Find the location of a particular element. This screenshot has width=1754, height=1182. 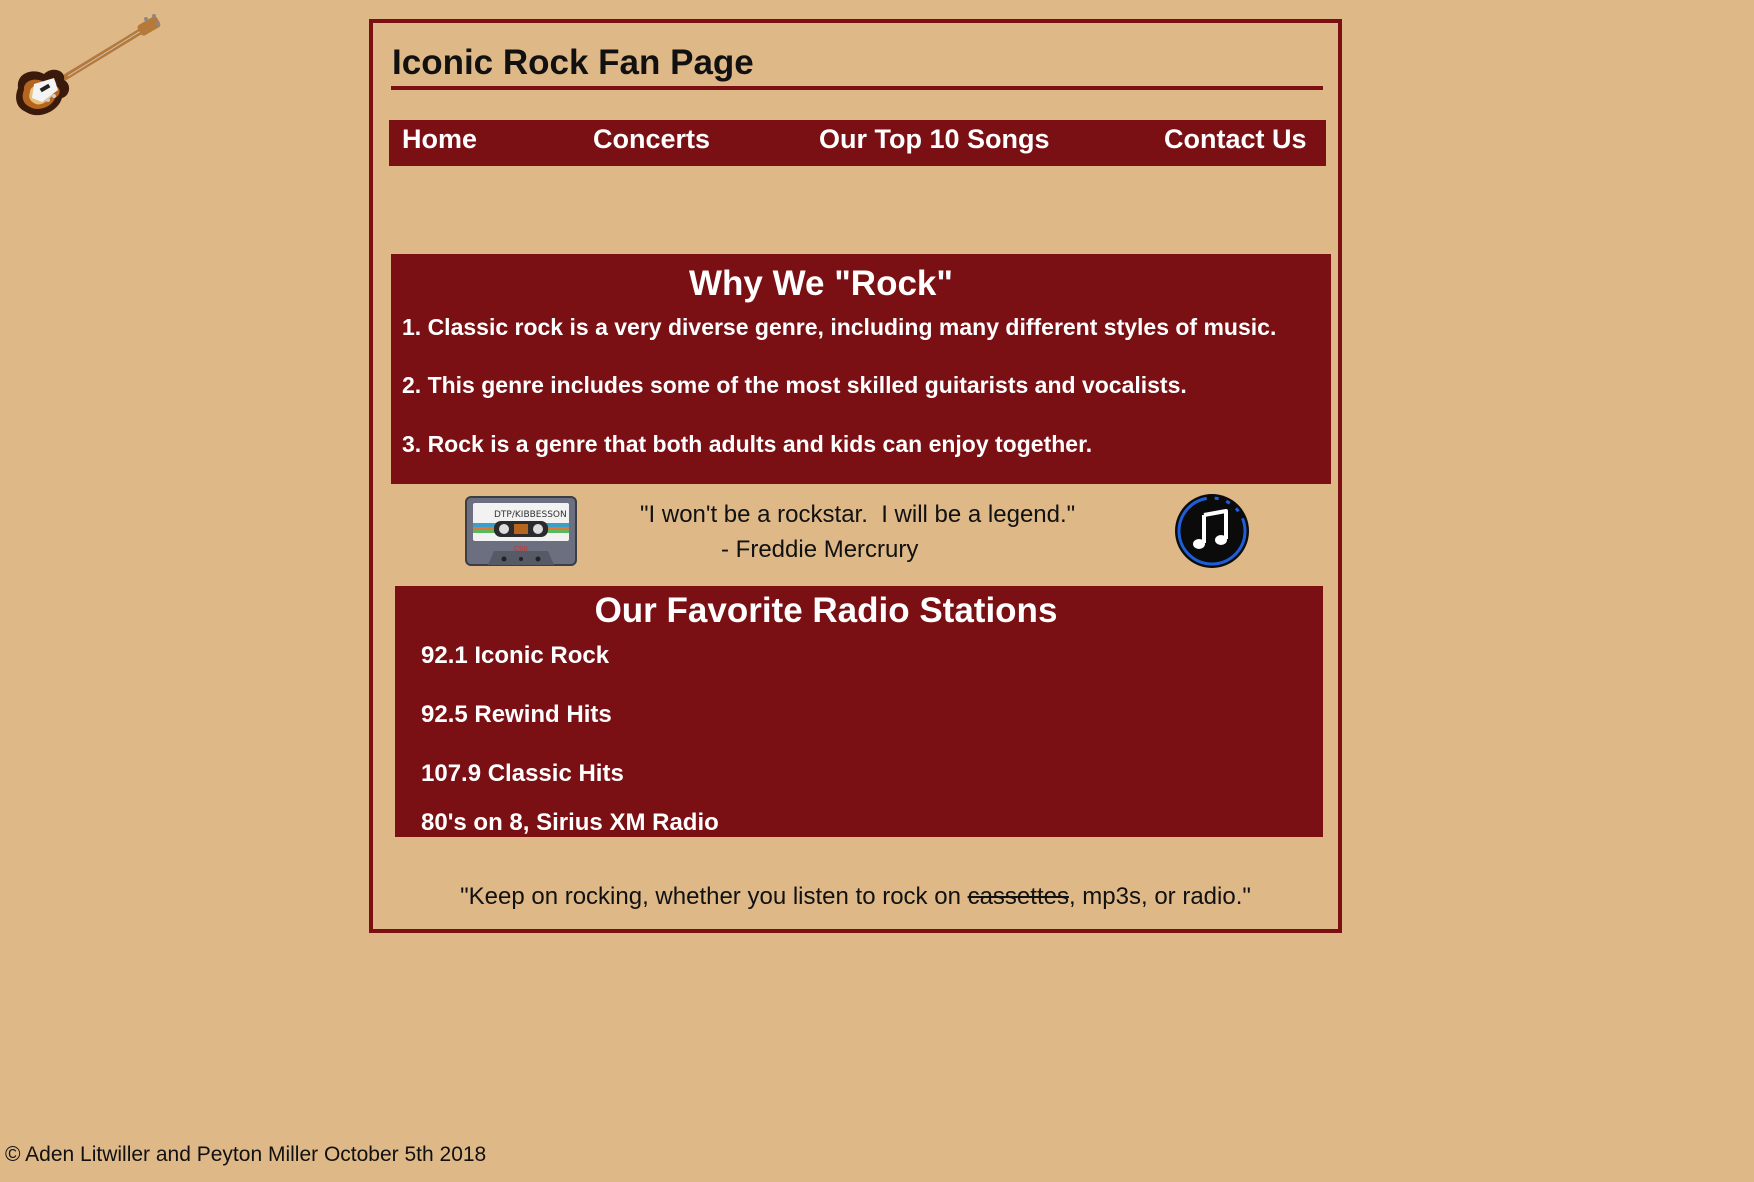

radio-station-item: 92.1 Iconic Rock is located at coordinates (515, 655).